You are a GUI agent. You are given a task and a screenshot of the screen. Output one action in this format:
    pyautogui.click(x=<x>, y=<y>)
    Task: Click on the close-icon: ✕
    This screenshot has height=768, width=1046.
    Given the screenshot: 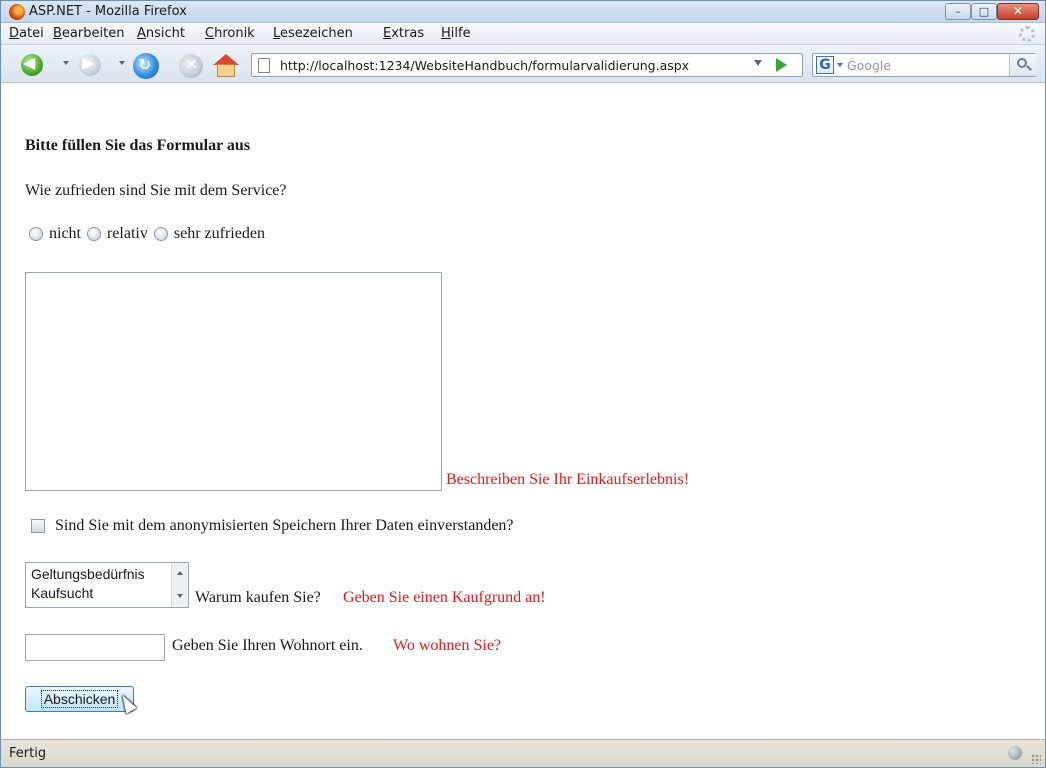 What is the action you would take?
    pyautogui.click(x=1018, y=11)
    